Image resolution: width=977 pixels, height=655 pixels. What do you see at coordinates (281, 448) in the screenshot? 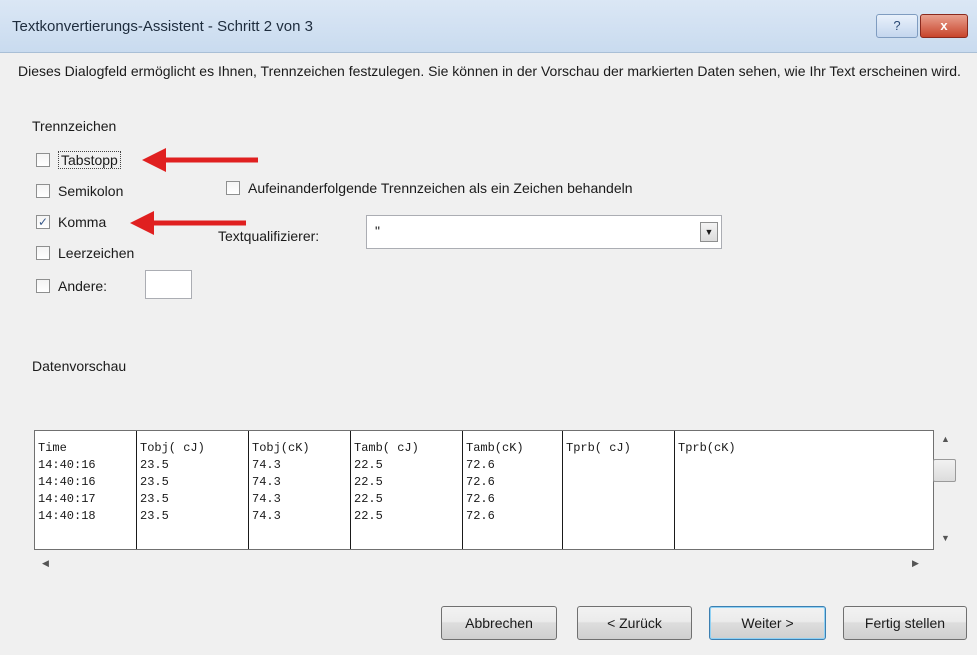
I see `preview-header-cell: Tobj(cK)` at bounding box center [281, 448].